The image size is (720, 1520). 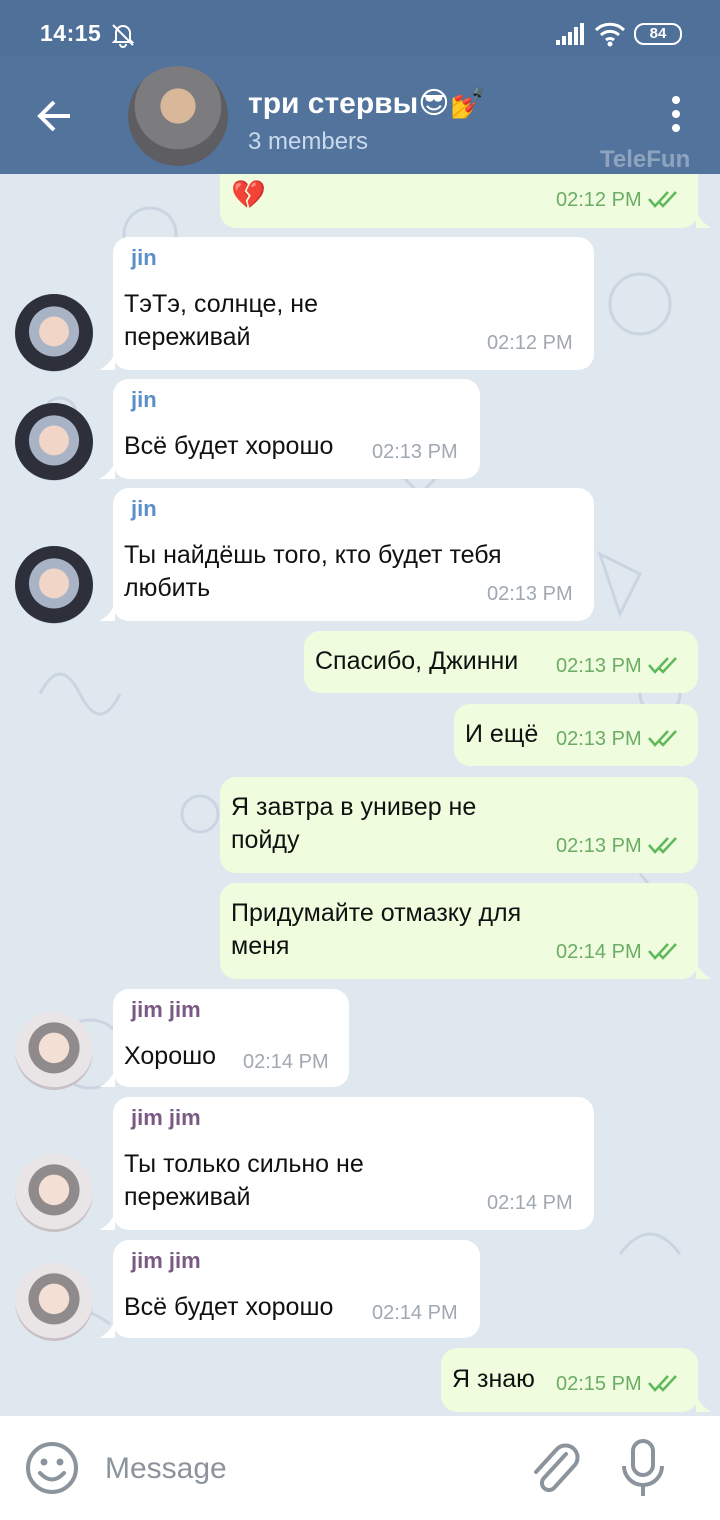 What do you see at coordinates (645, 159) in the screenshot?
I see `watermark: TeleFun` at bounding box center [645, 159].